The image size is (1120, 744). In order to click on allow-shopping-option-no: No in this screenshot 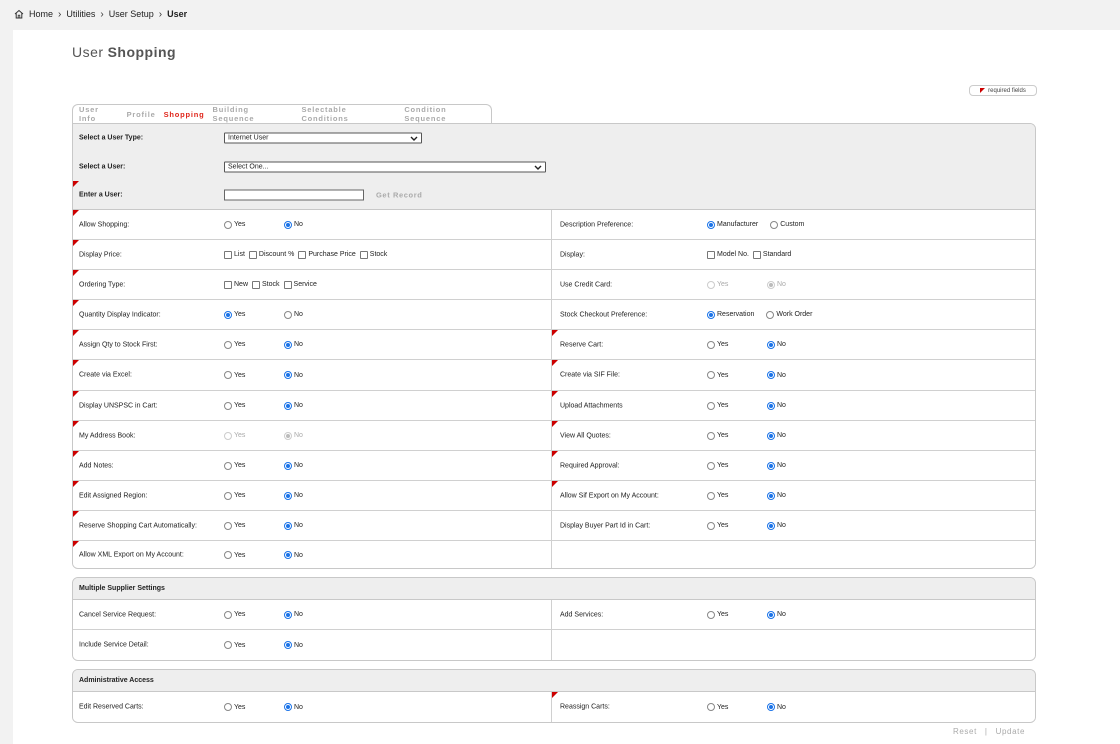, I will do `click(314, 224)`.